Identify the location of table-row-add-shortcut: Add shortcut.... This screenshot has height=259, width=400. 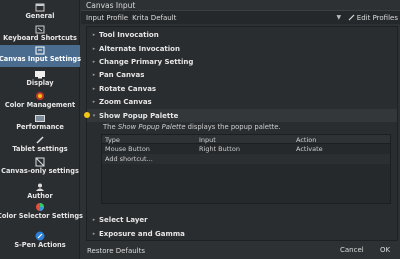
(246, 159).